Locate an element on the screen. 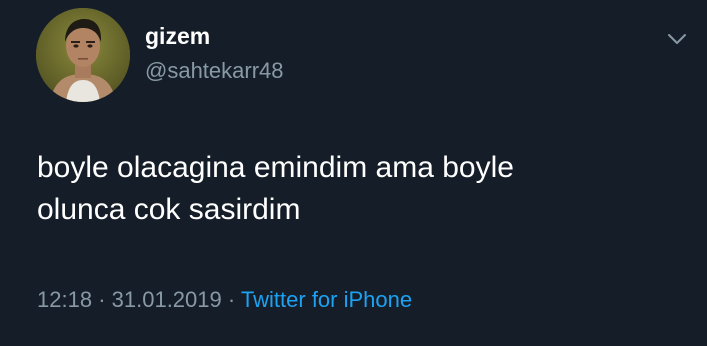 The image size is (707, 346). tweet-text-line: boyle olacagina emindim ama boyle is located at coordinates (275, 167).